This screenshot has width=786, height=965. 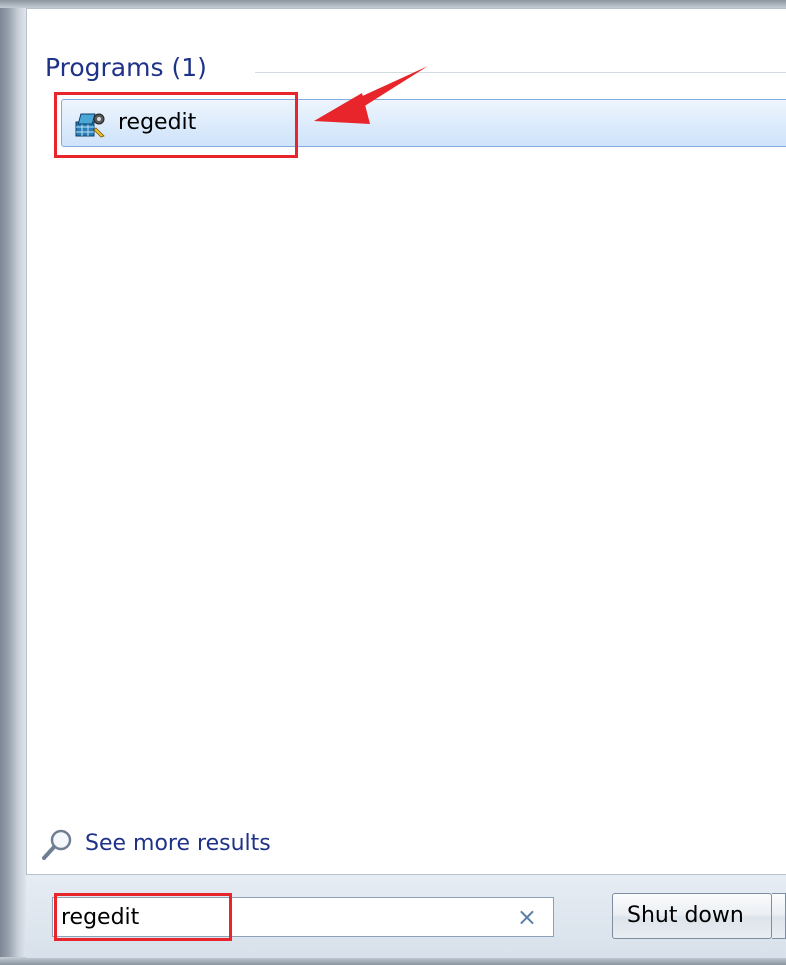 What do you see at coordinates (371, 95) in the screenshot?
I see `annotation-arrow` at bounding box center [371, 95].